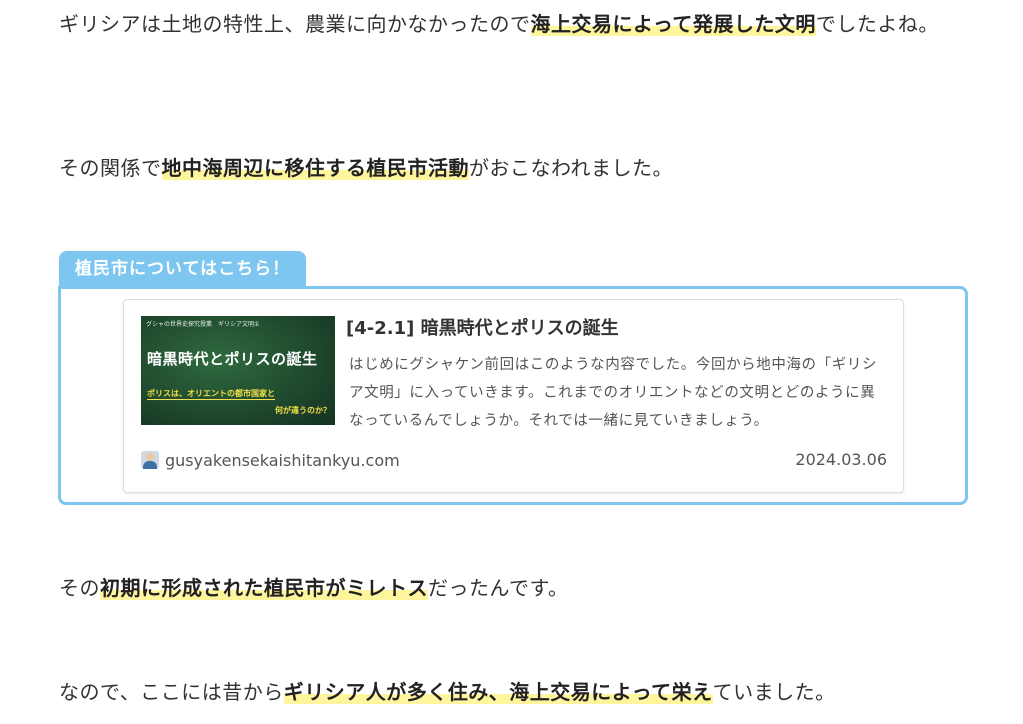 Image resolution: width=1023 pixels, height=724 pixels. I want to click on card-title-link: [4-2.1] 暗黒時代とポリスの誕生, so click(616, 329).